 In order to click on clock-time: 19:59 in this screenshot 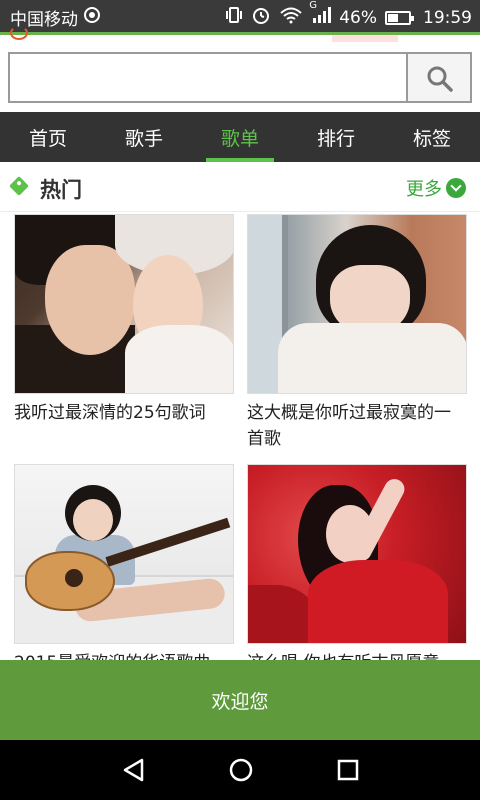, I will do `click(447, 17)`.